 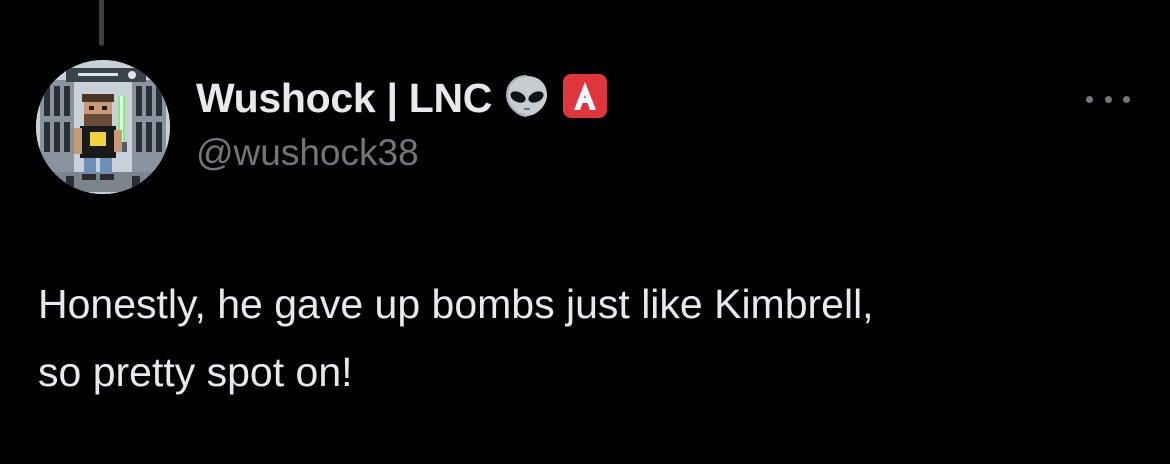 I want to click on author-name-row: Wushock | LNC, so click(x=402, y=98).